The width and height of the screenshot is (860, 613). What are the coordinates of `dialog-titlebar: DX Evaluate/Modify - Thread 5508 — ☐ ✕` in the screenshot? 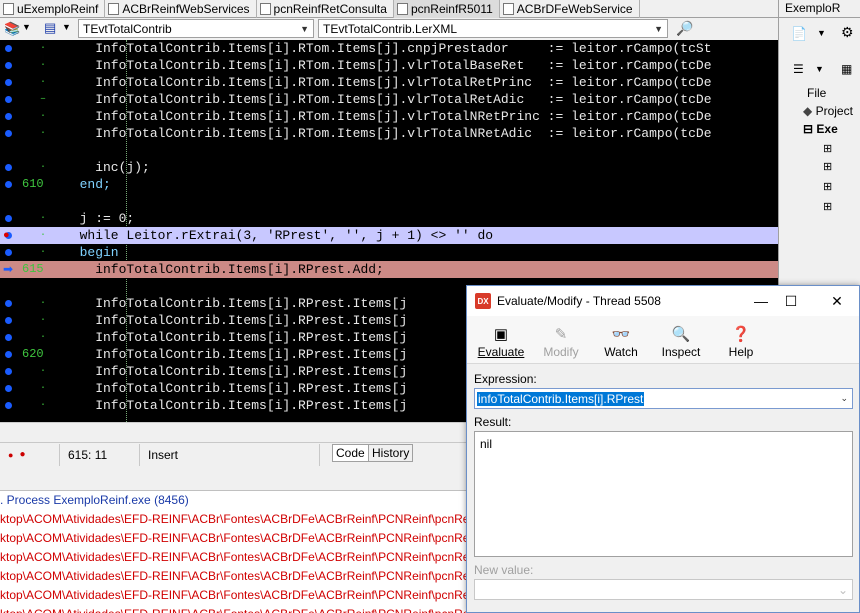 It's located at (663, 301).